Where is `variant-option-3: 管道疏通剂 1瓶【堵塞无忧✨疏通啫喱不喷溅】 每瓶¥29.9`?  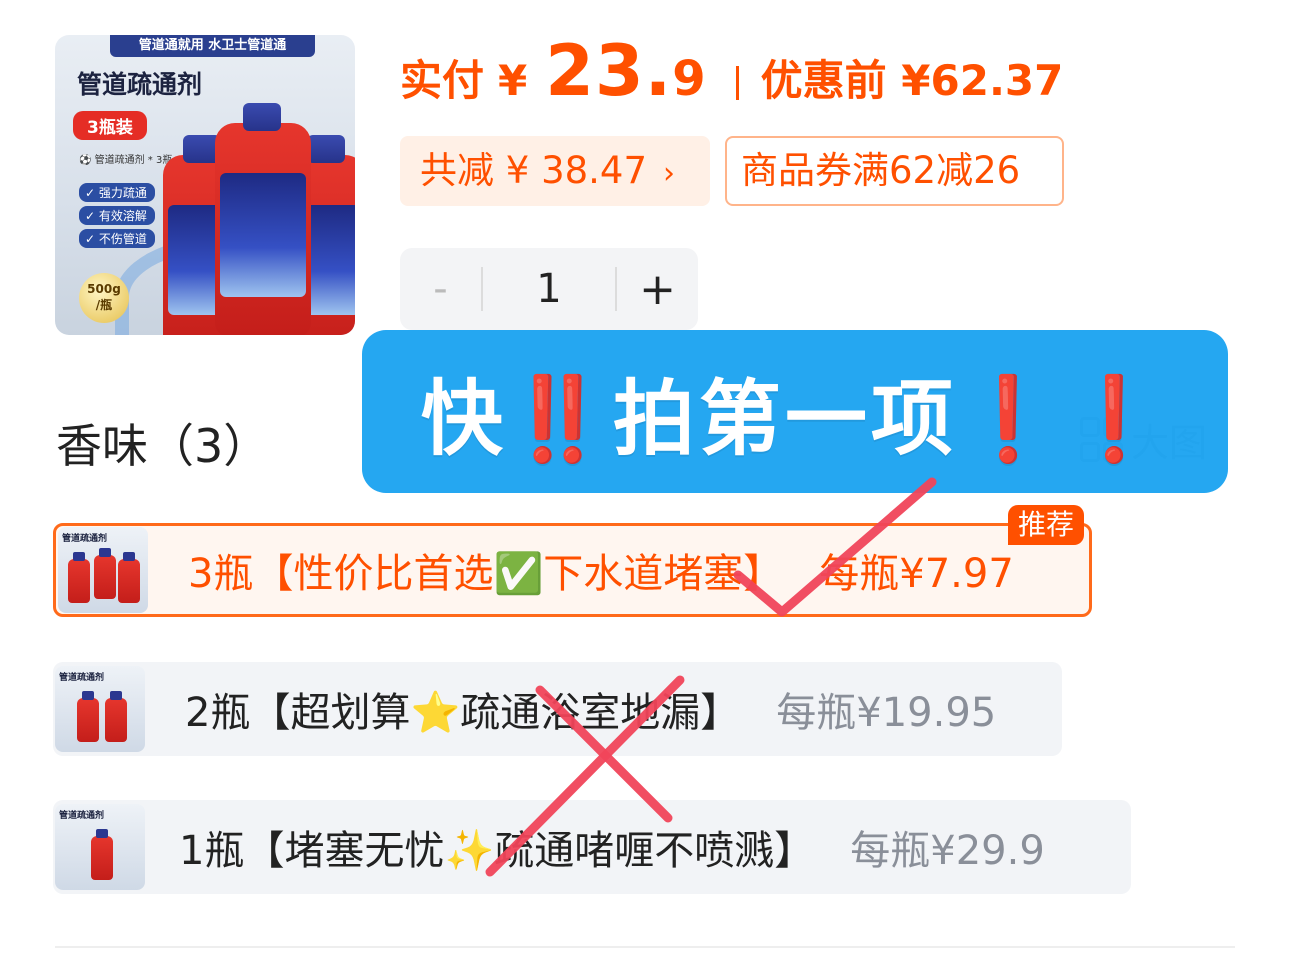
variant-option-3: 管道疏通剂 1瓶【堵塞无忧✨疏通啫喱不喷溅】 每瓶¥29.9 is located at coordinates (592, 847).